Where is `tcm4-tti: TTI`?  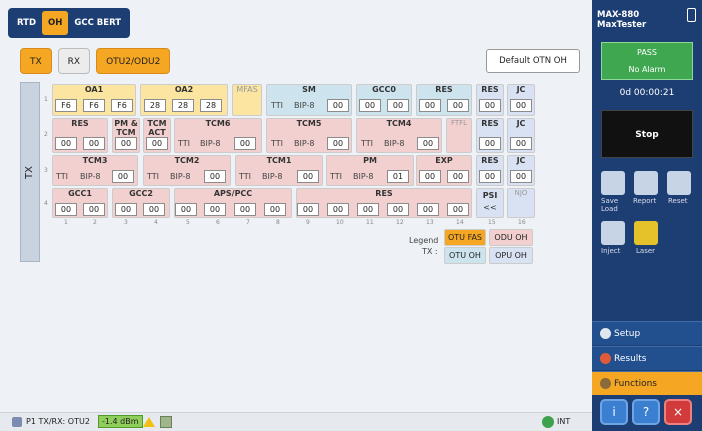 tcm4-tti: TTI is located at coordinates (367, 143).